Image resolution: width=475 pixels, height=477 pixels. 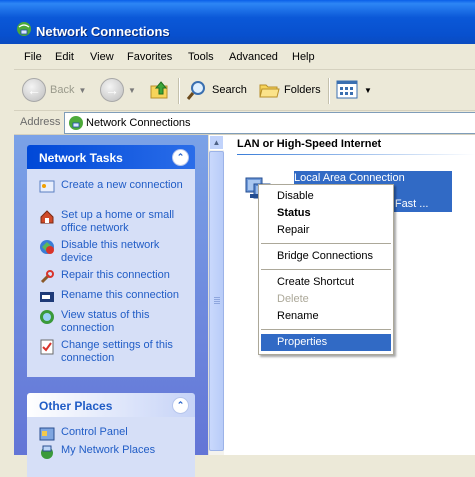 I want to click on connection-name: Local Area Connection, so click(x=349, y=178).